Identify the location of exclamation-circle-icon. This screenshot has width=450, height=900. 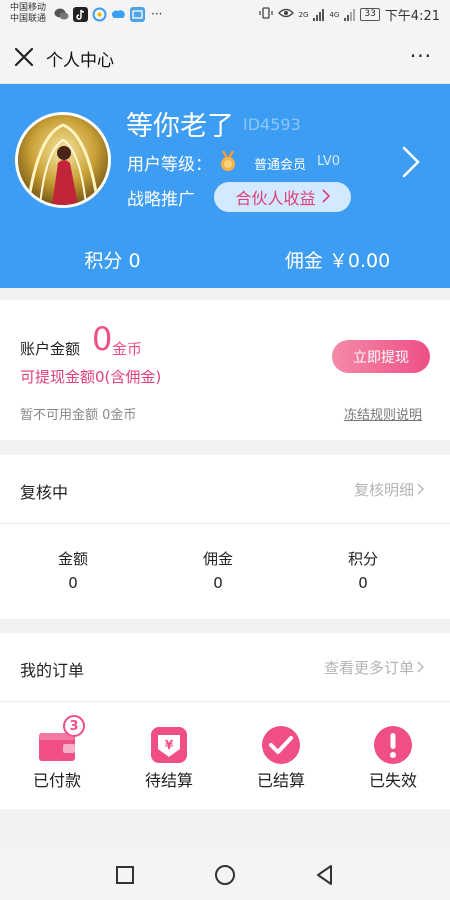
(393, 745).